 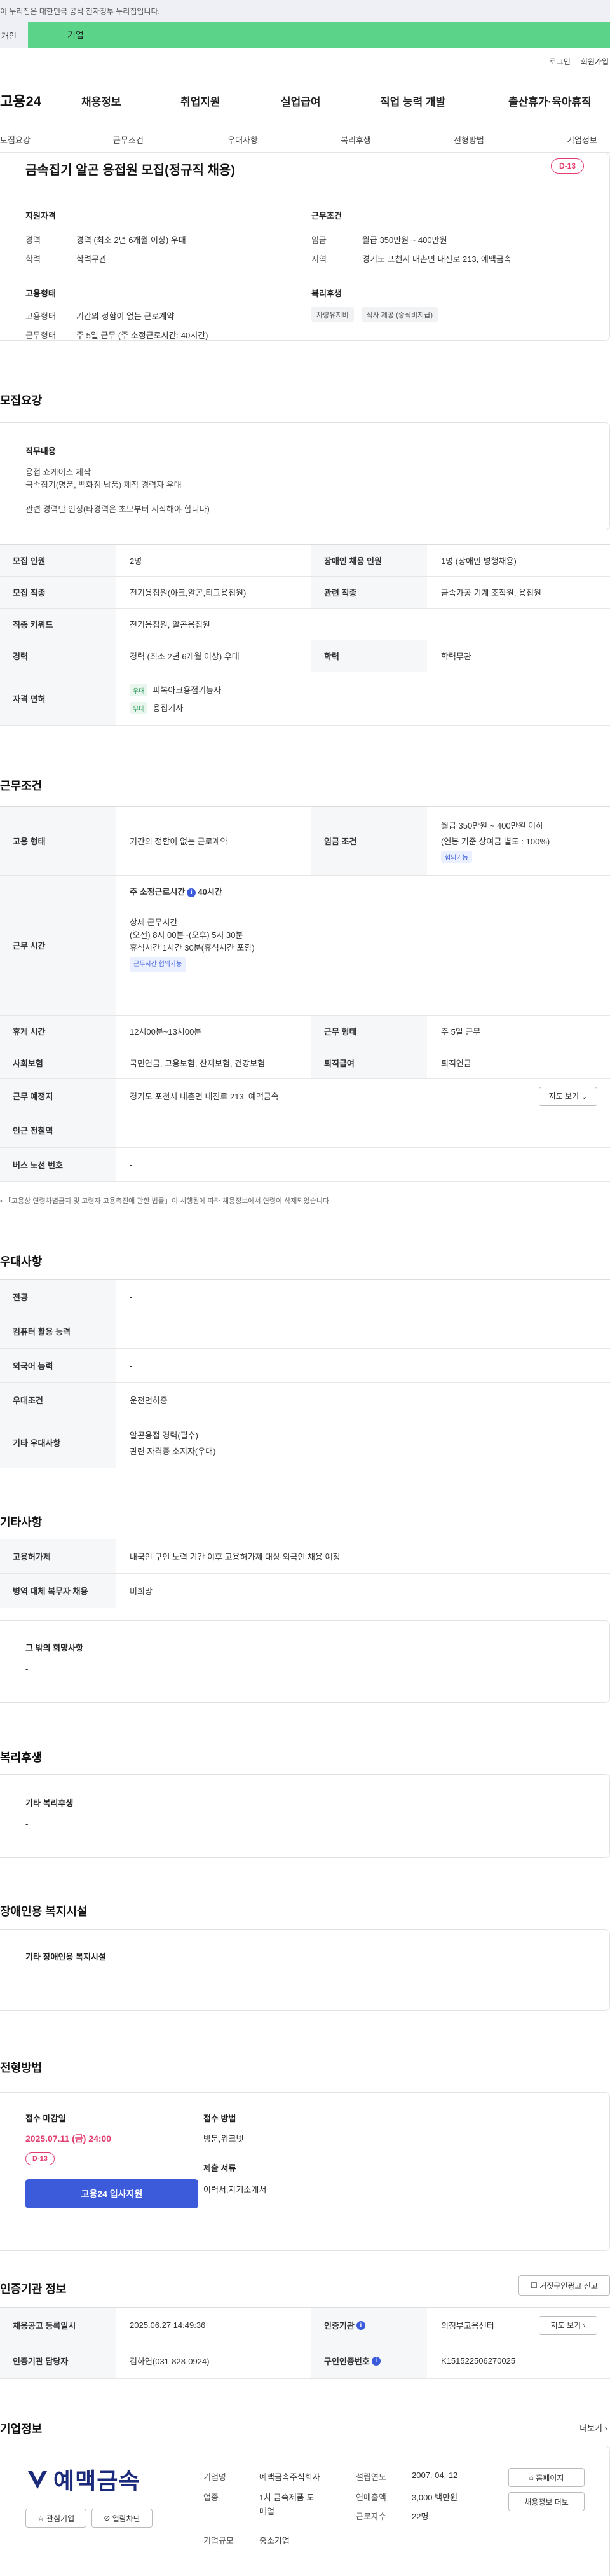 I want to click on td-posted-at: 2025.06.27 14:49:36, so click(x=168, y=2325).